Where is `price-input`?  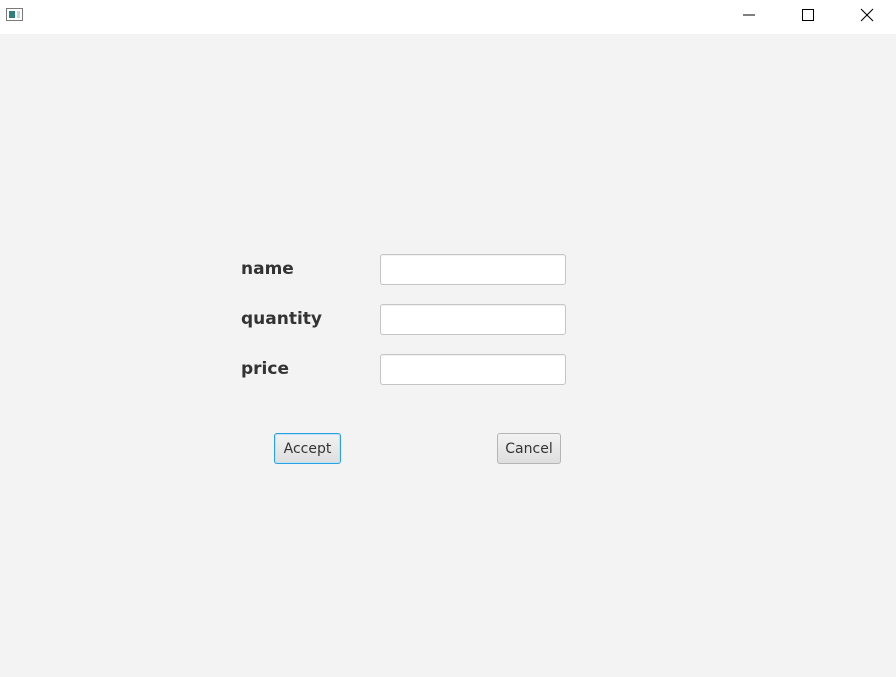 price-input is located at coordinates (473, 369).